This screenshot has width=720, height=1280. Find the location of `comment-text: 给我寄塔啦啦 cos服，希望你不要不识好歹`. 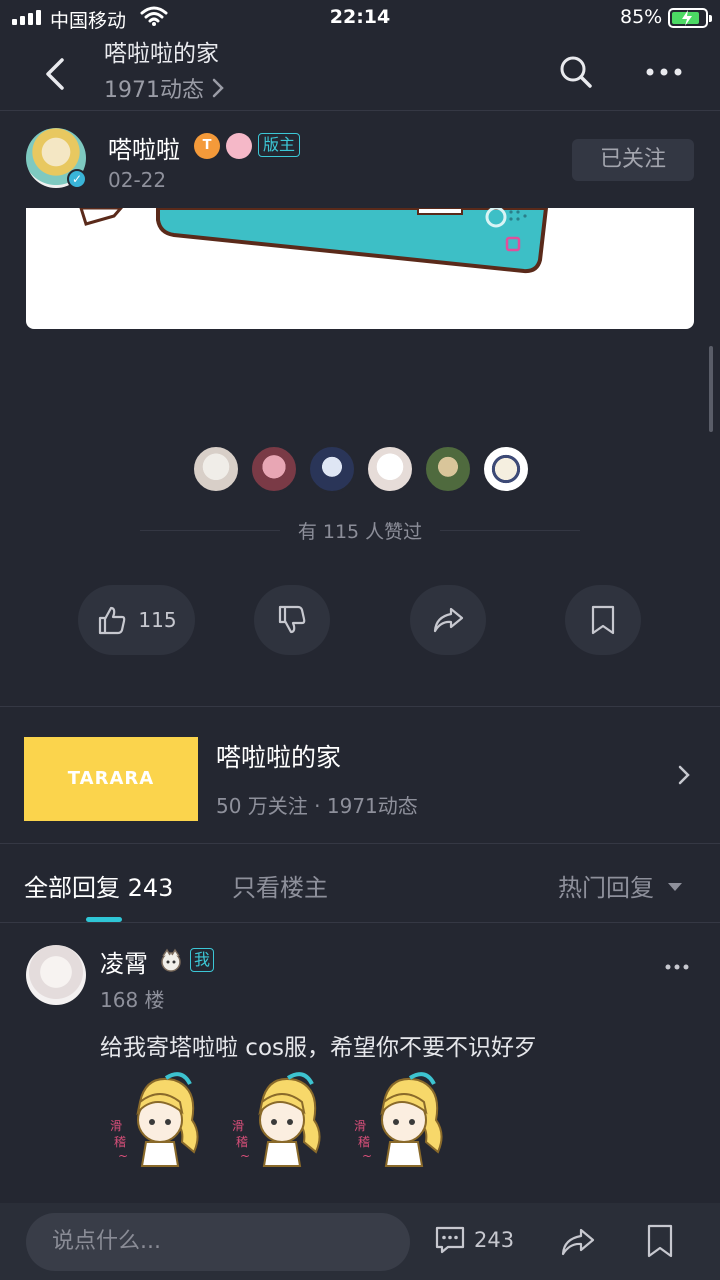

comment-text: 给我寄塔啦啦 cos服，希望你不要不识好歹 is located at coordinates (319, 1048).